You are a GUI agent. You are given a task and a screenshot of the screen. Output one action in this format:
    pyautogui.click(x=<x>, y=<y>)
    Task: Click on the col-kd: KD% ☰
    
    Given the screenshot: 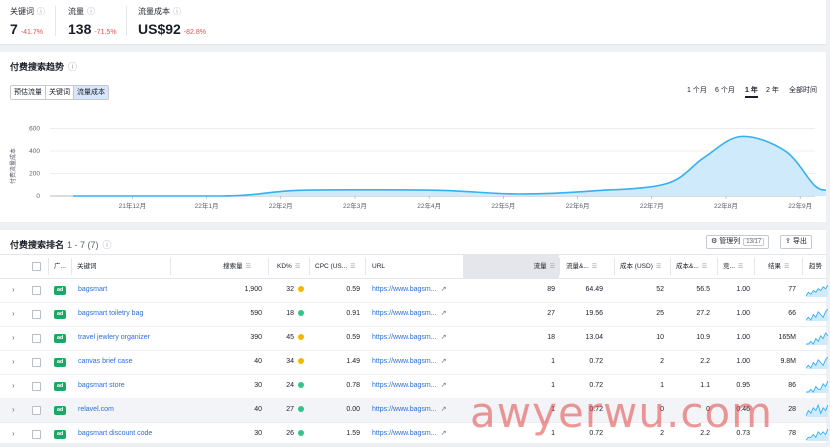 What is the action you would take?
    pyautogui.click(x=292, y=266)
    